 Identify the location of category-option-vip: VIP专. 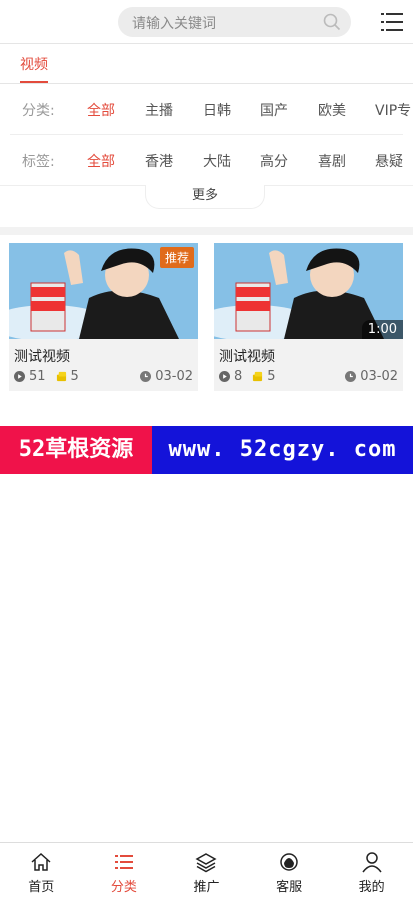
(393, 110).